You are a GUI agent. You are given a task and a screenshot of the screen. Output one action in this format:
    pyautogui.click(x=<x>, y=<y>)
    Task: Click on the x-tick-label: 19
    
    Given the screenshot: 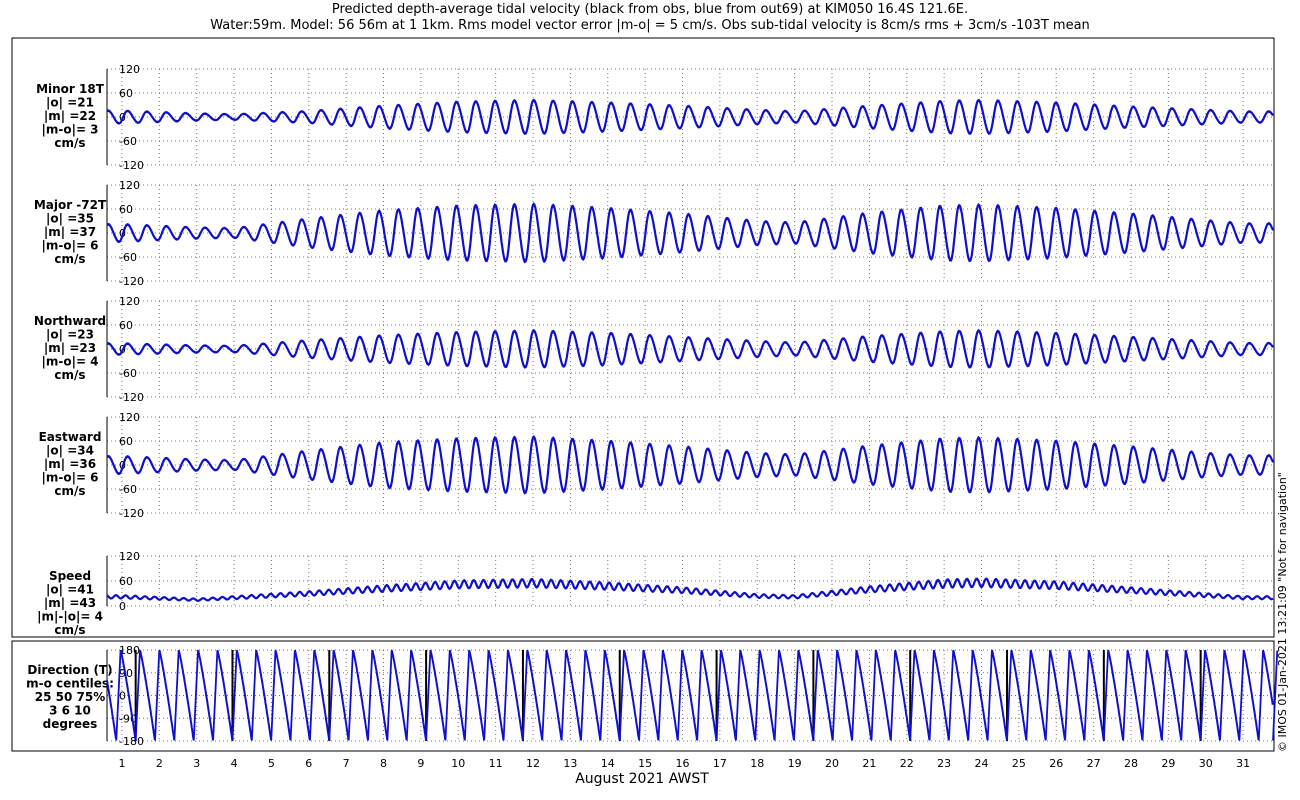 What is the action you would take?
    pyautogui.click(x=795, y=763)
    